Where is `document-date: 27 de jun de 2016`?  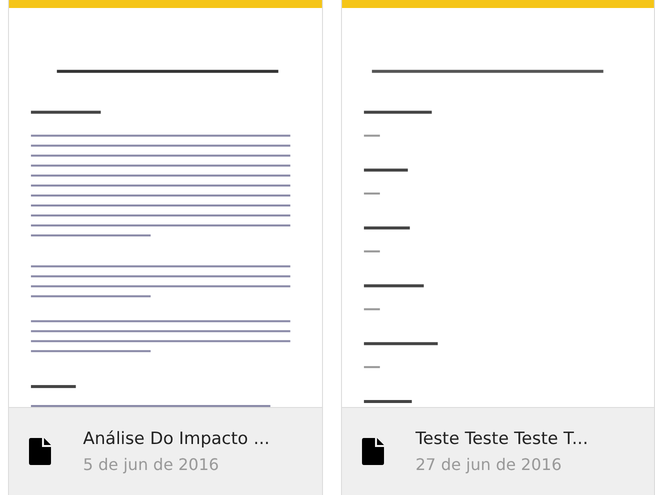
document-date: 27 de jun de 2016 is located at coordinates (489, 464).